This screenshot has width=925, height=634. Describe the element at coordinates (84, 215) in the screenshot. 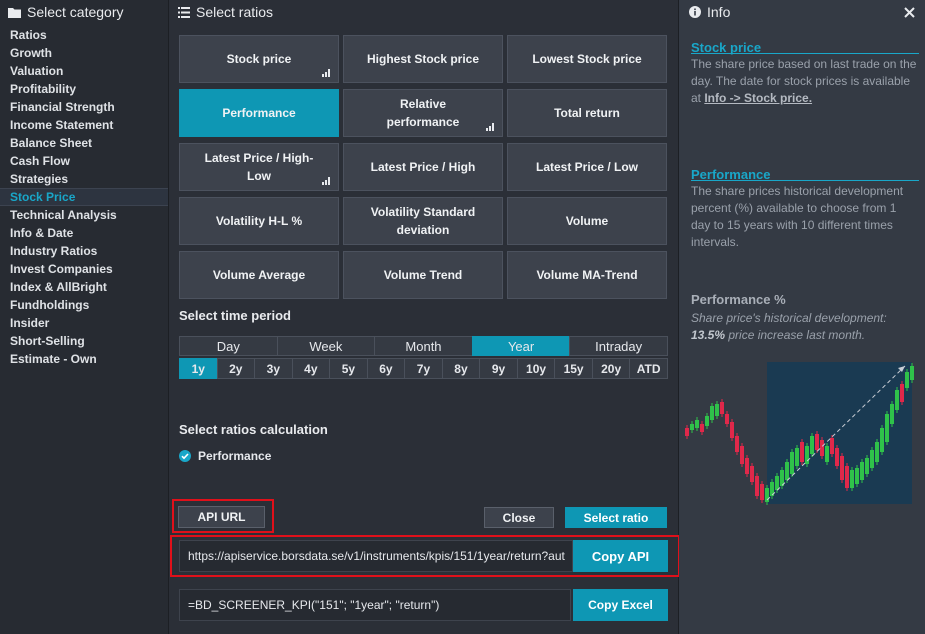

I see `category-item: Technical Analysis` at that location.